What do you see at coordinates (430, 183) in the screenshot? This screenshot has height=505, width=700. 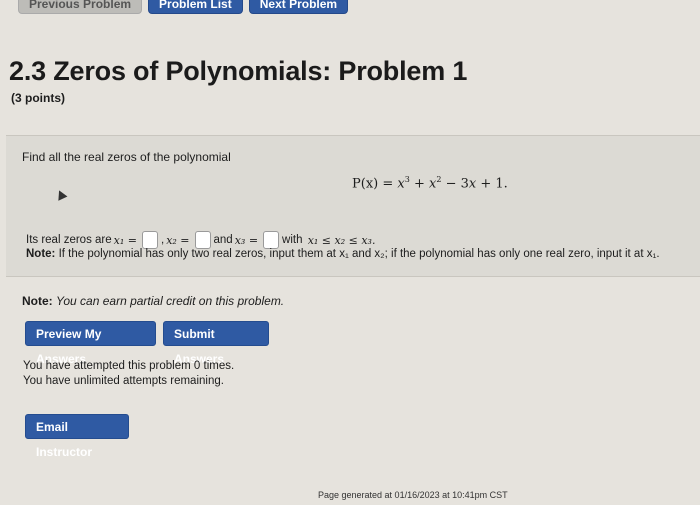 I see `polynomial-equation: P(x) = x3 + x2 − 3x + 1.` at bounding box center [430, 183].